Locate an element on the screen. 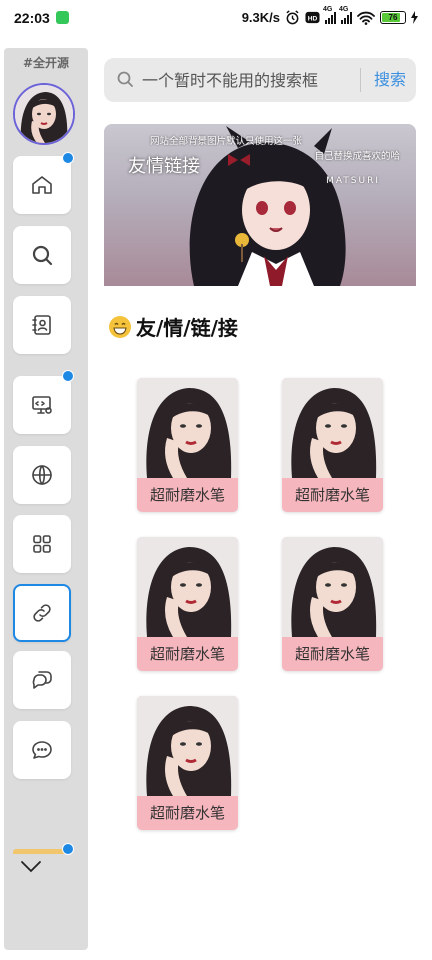 The image size is (432, 960). status-time: 22:03 is located at coordinates (32, 18).